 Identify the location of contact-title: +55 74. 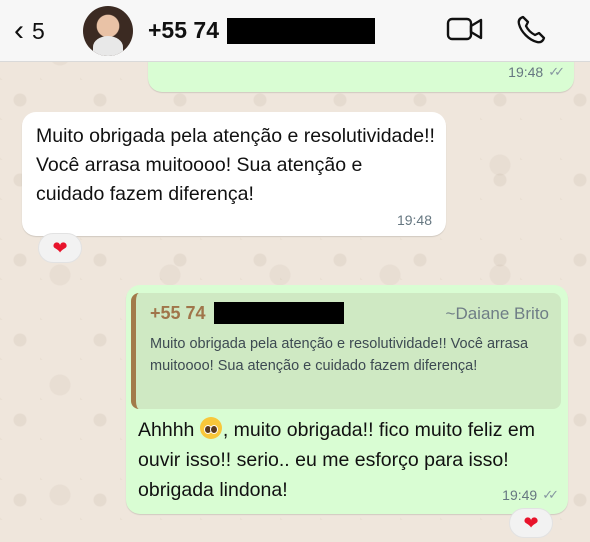
(261, 30).